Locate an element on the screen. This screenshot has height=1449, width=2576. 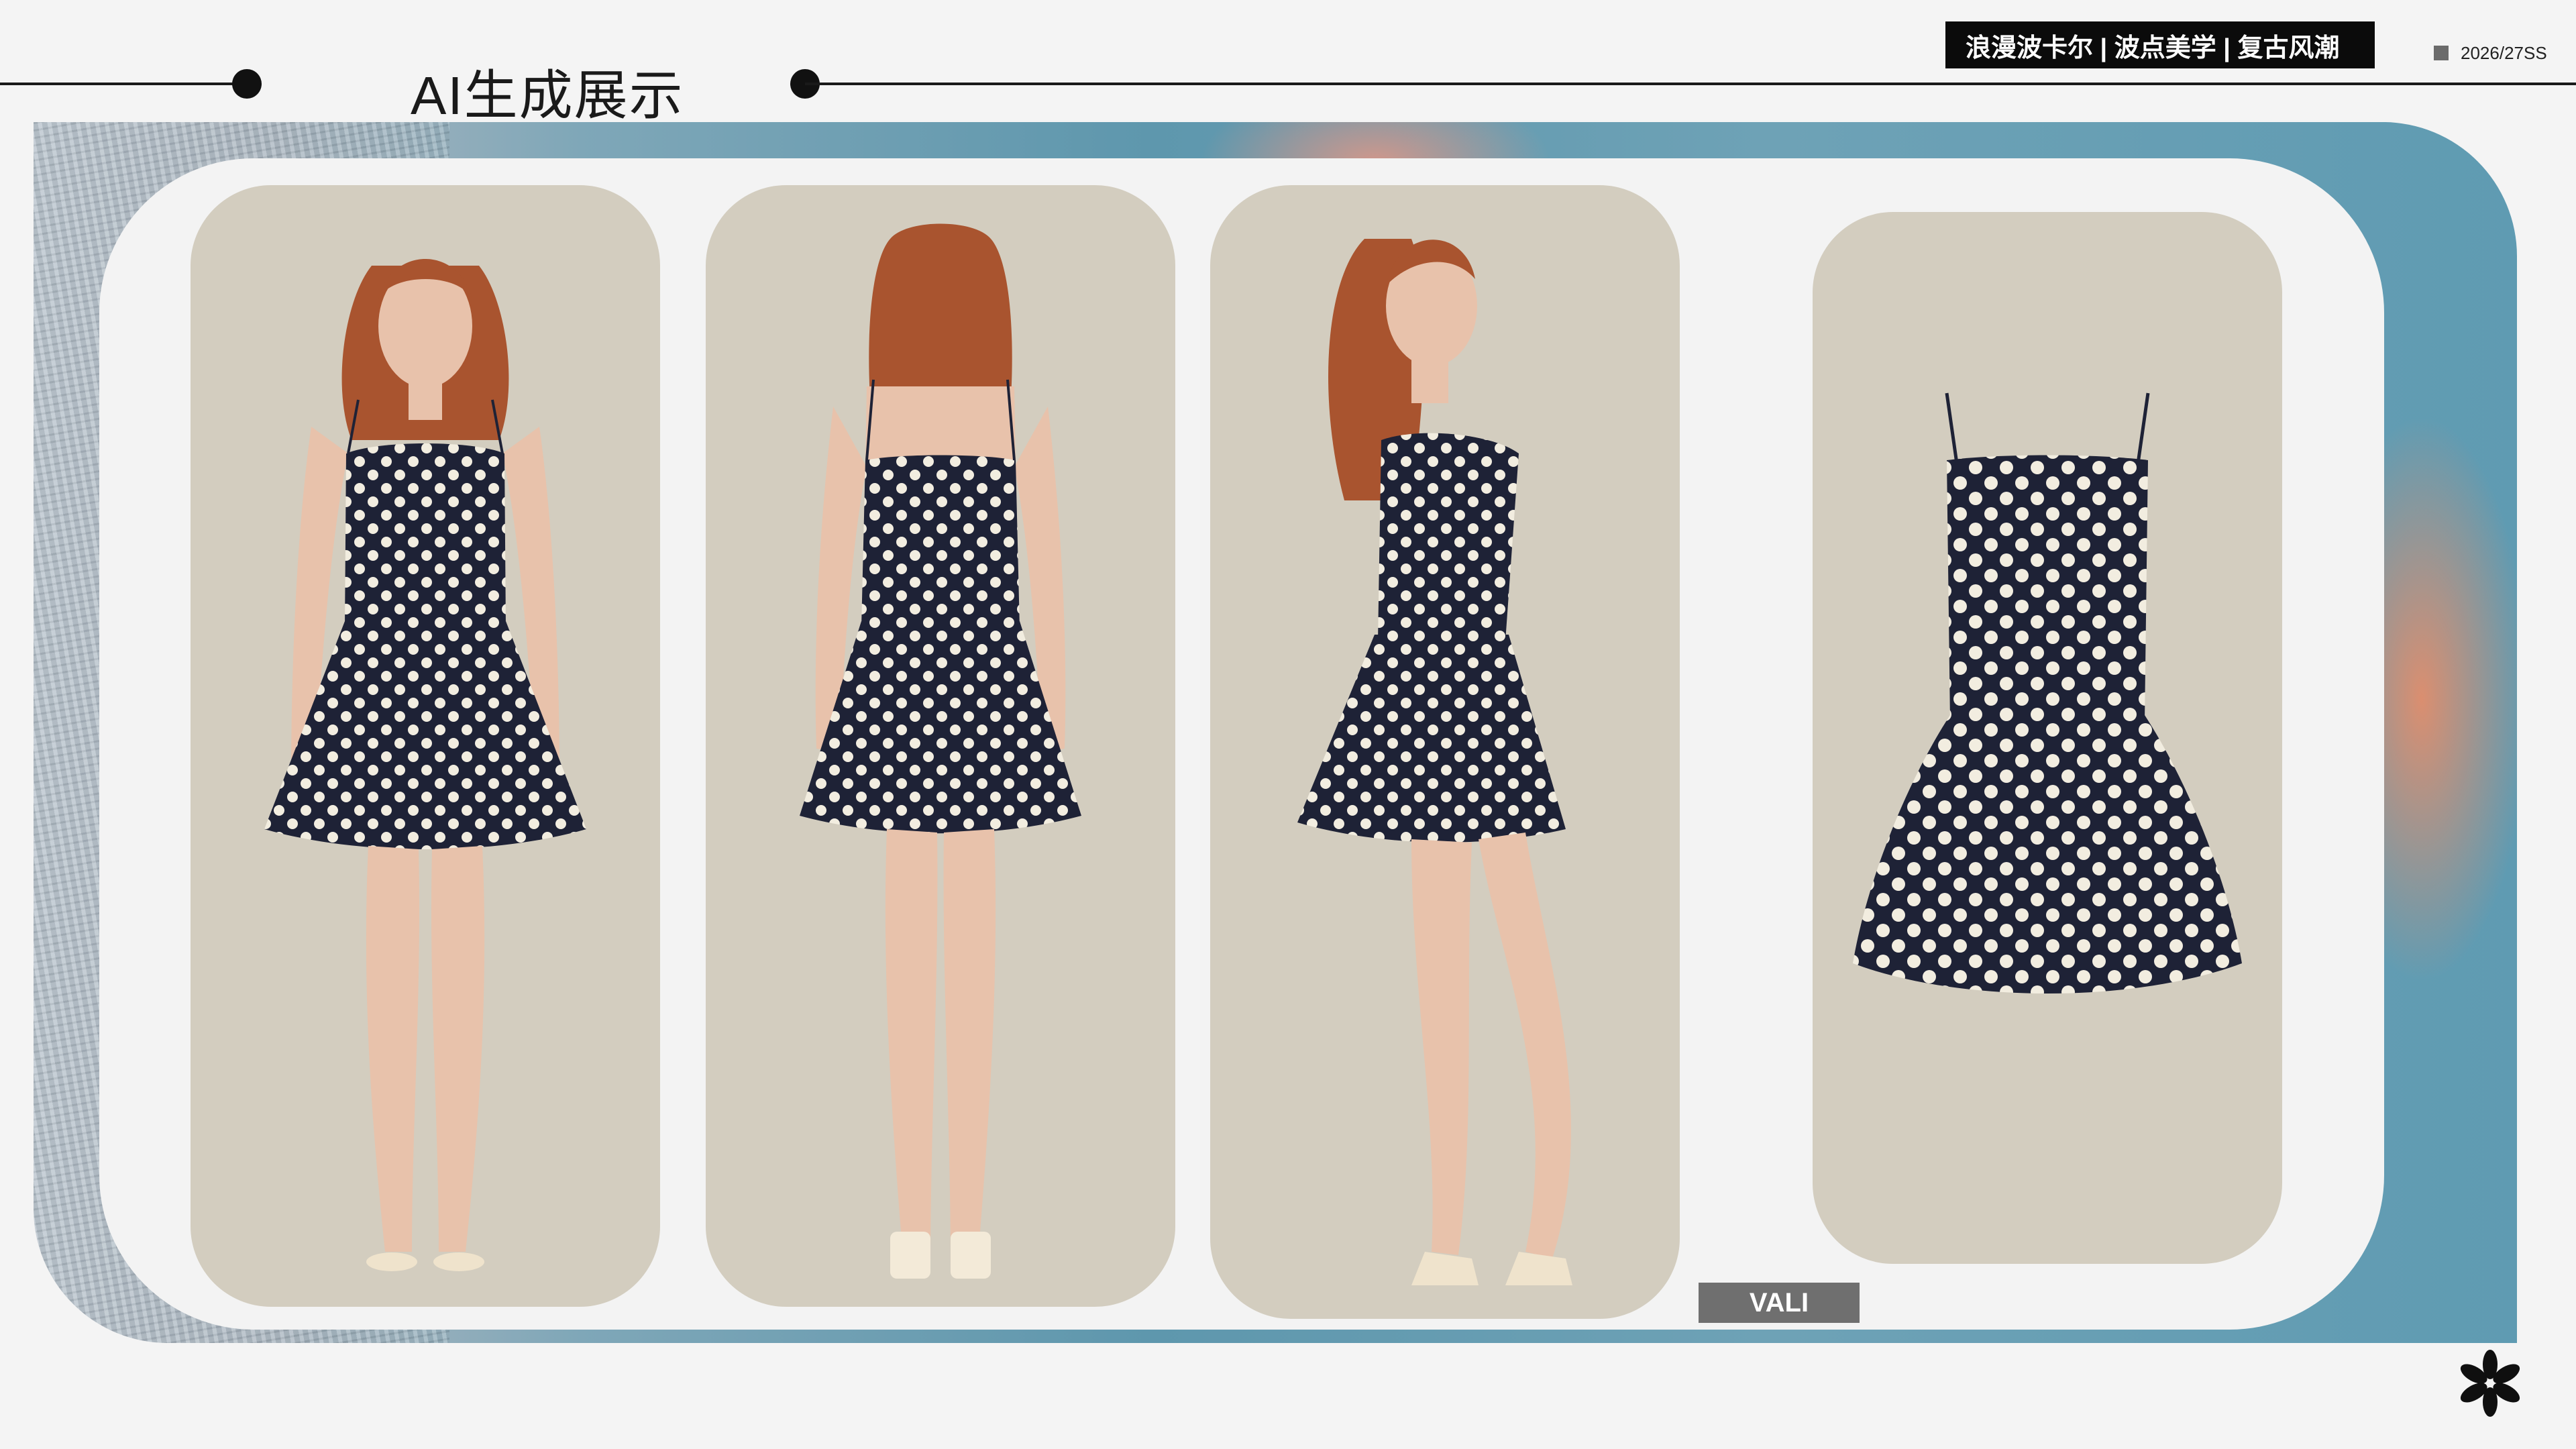
model-side-illustration is located at coordinates (1434, 762).